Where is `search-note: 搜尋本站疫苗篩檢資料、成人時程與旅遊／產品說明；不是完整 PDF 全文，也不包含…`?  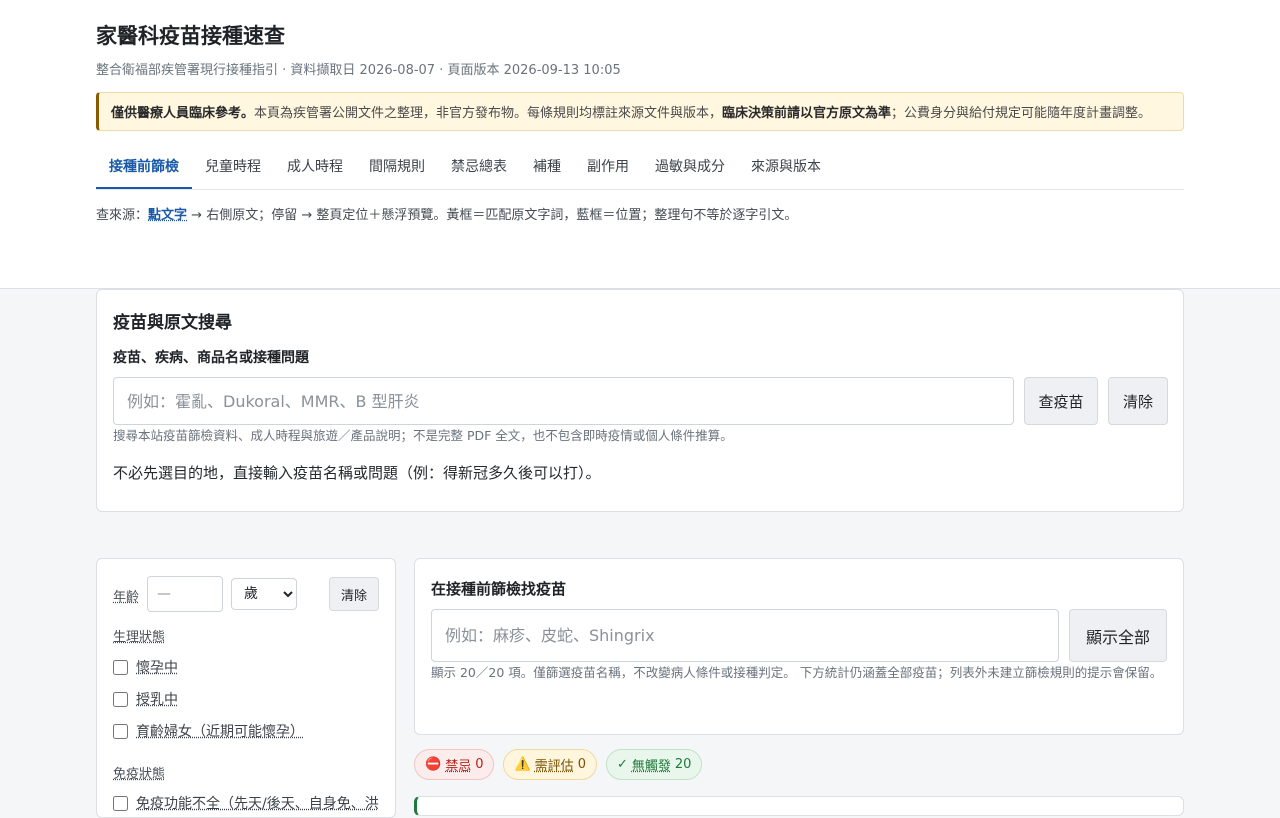 search-note: 搜尋本站疫苗篩檢資料、成人時程與旅遊／產品說明；不是完整 PDF 全文，也不包含… is located at coordinates (423, 435).